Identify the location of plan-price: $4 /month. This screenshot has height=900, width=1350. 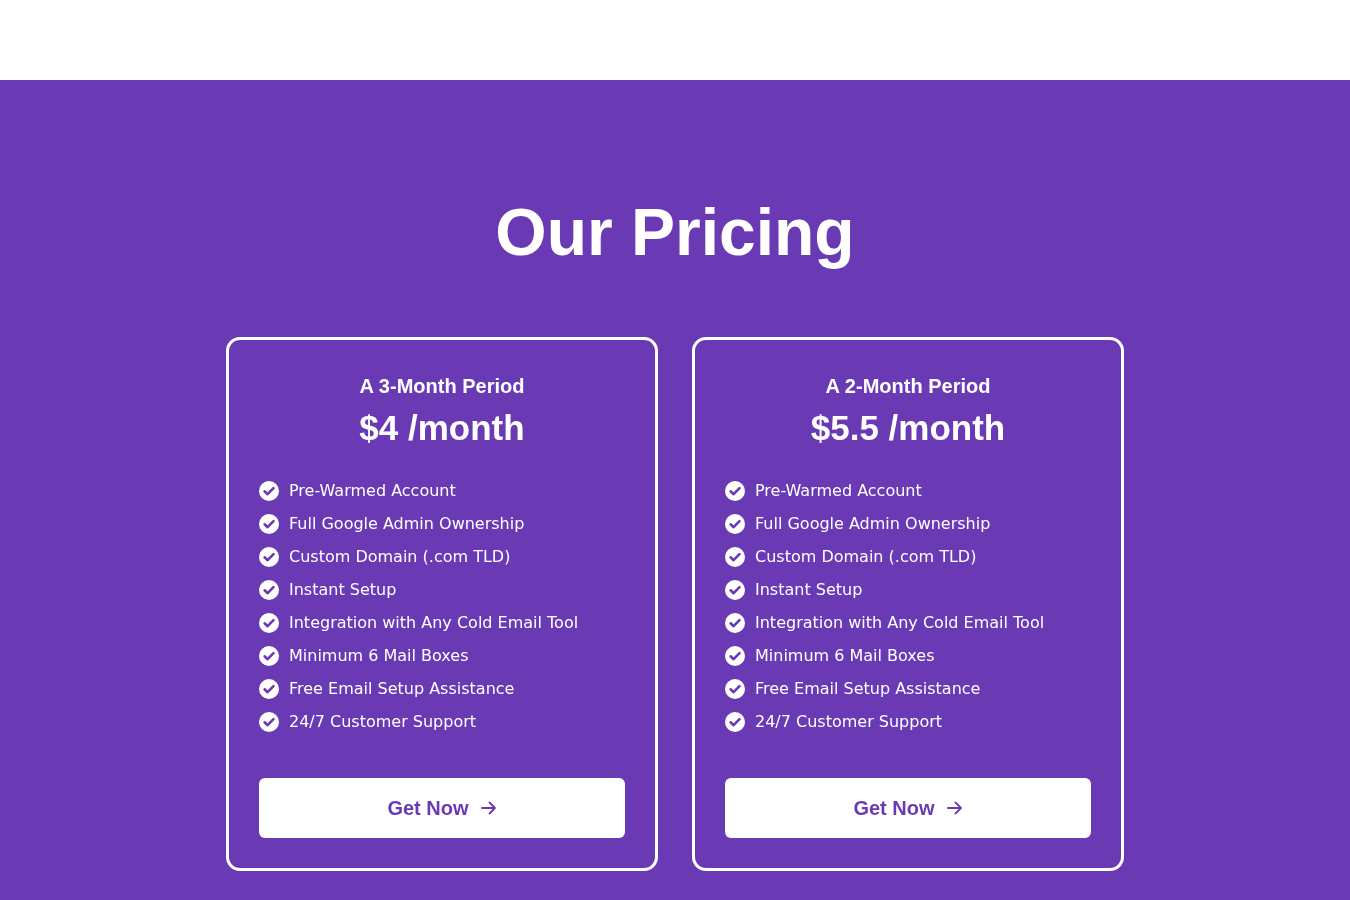
(442, 428).